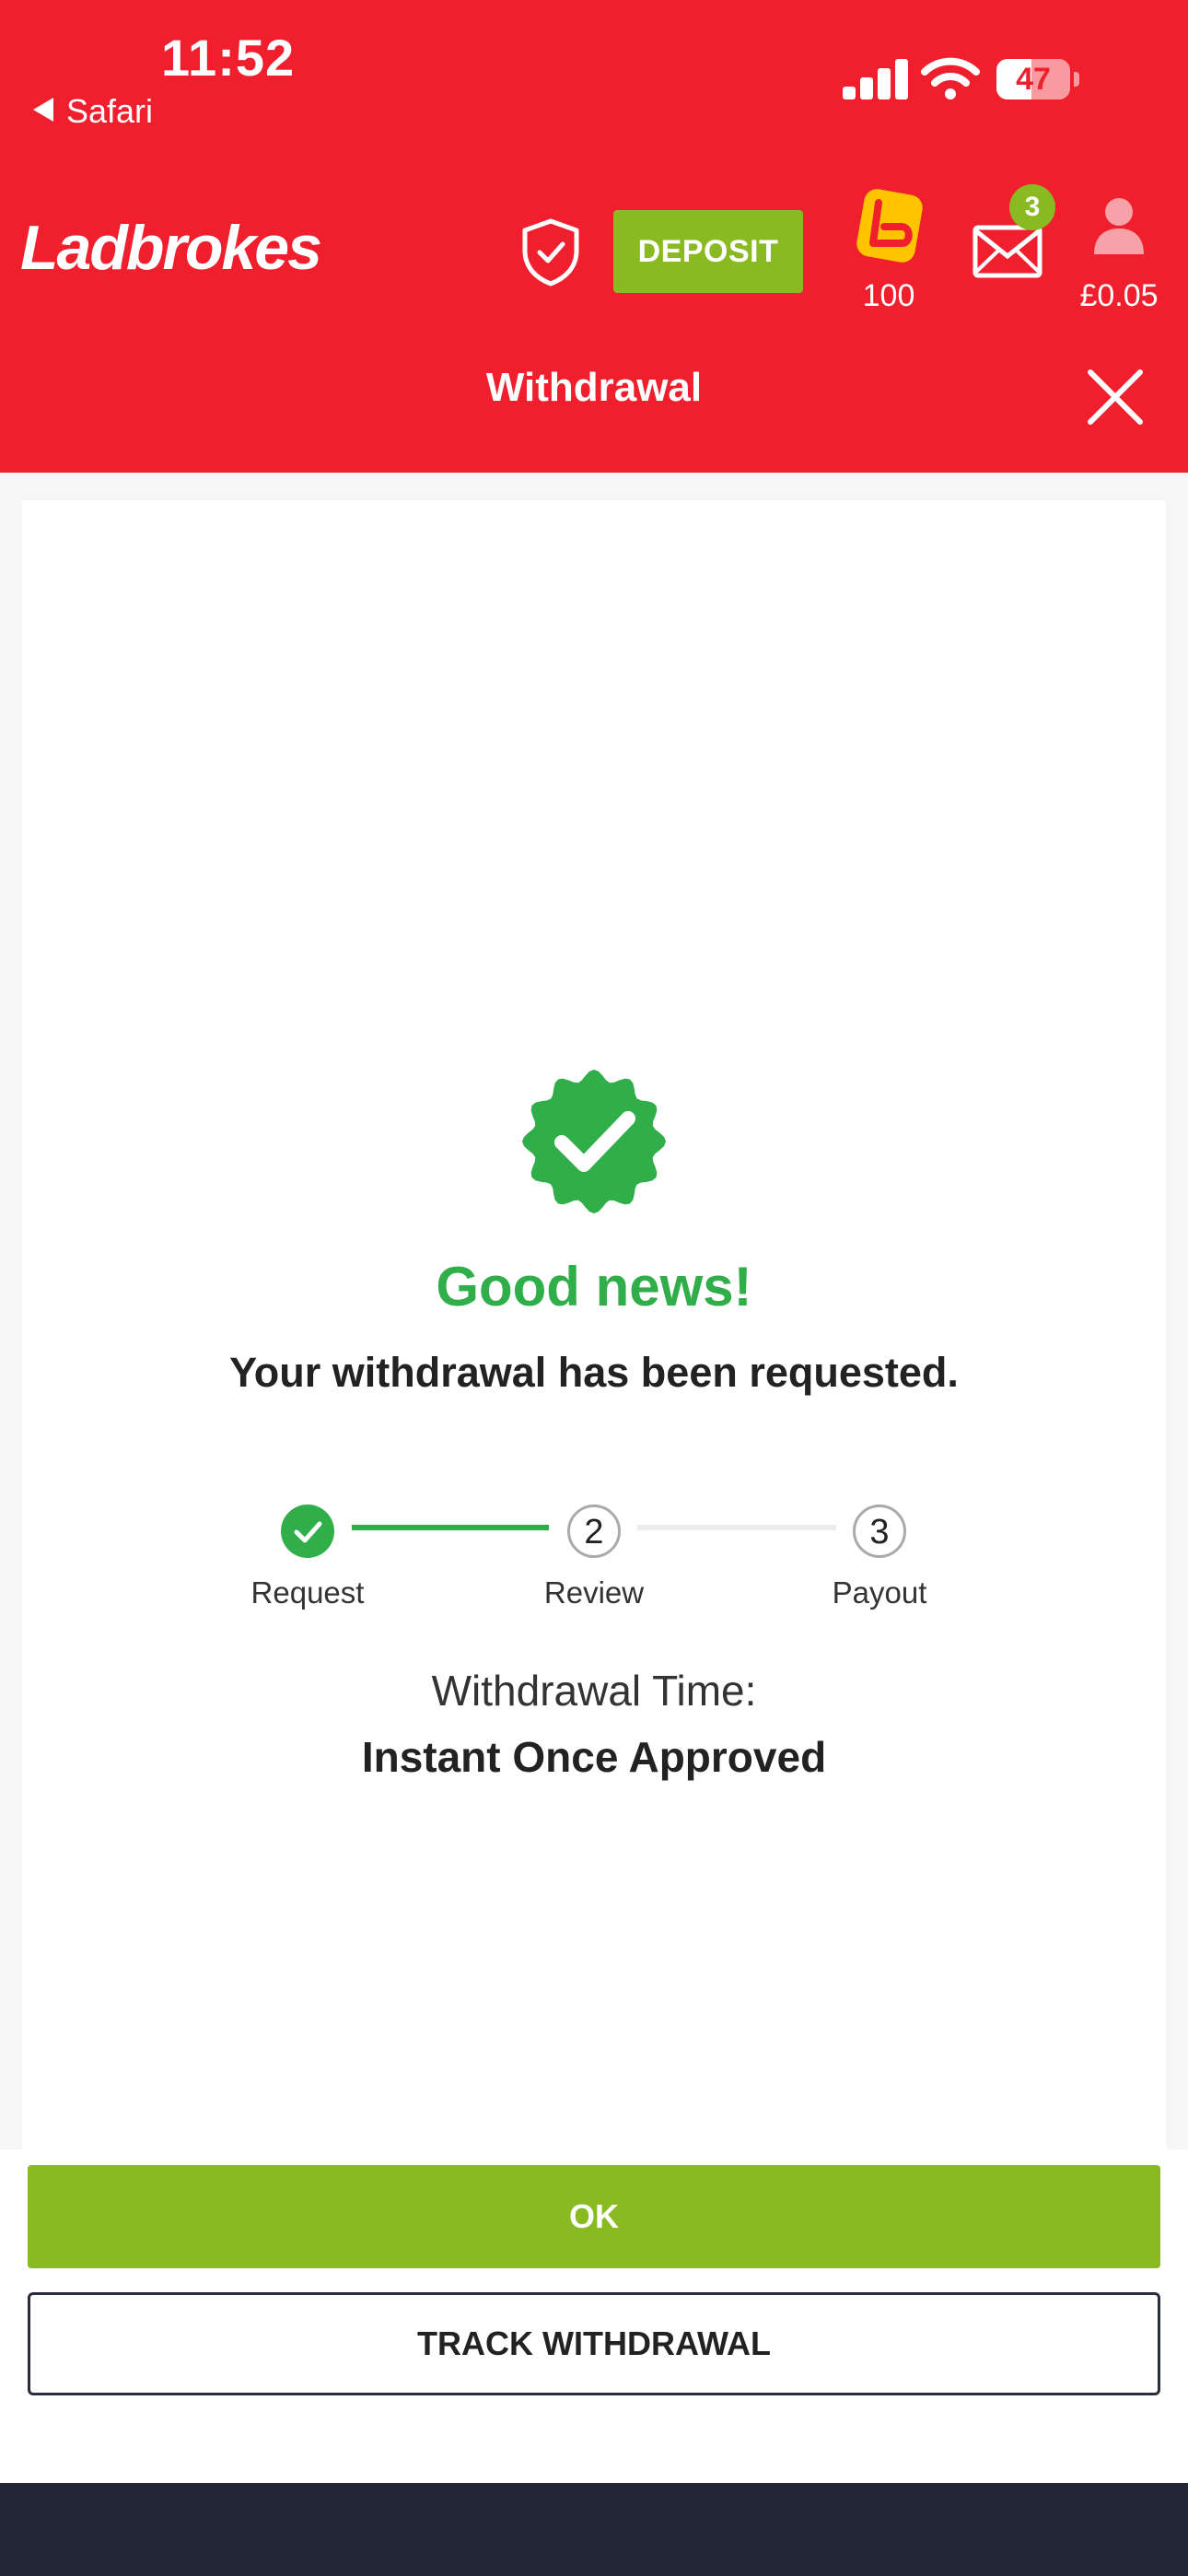  Describe the element at coordinates (594, 1286) in the screenshot. I see `success-headline: Good news!` at that location.